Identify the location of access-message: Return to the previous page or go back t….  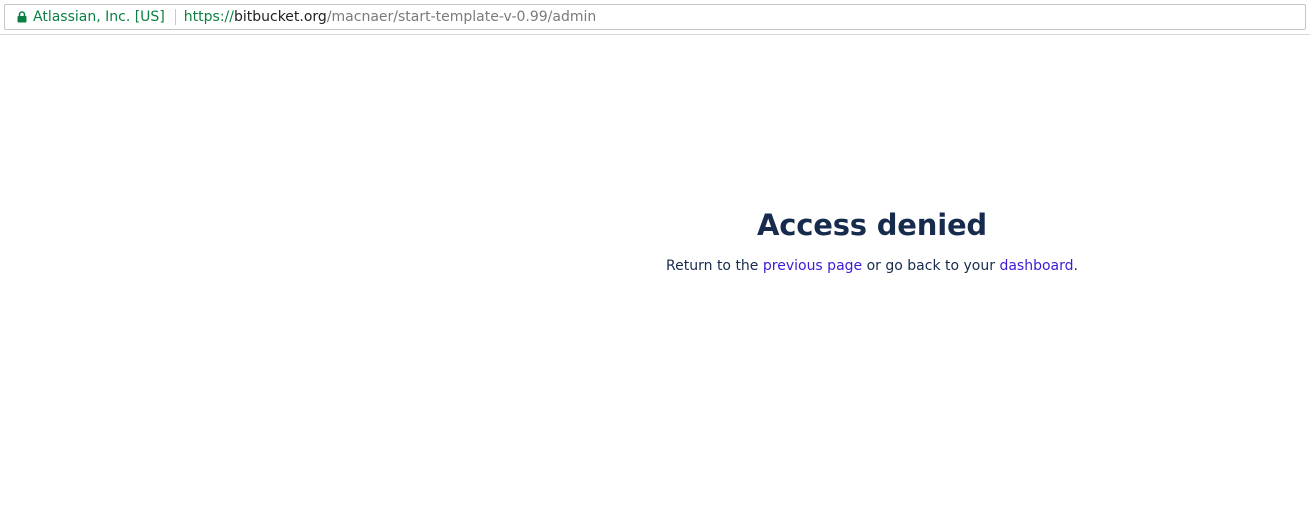
(872, 266).